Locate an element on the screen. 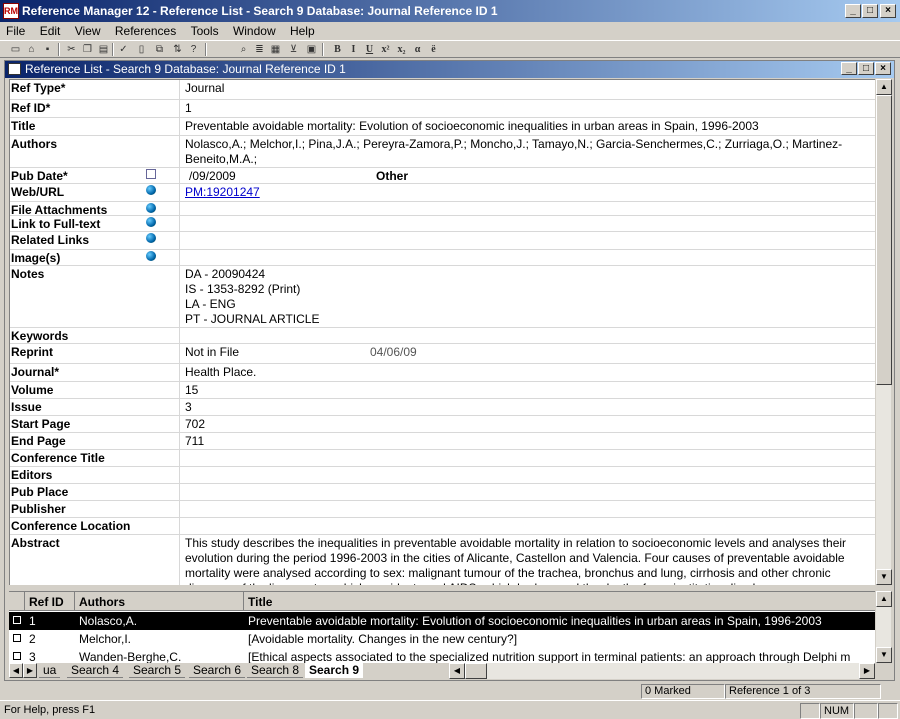  greek-button: α is located at coordinates (417, 49).